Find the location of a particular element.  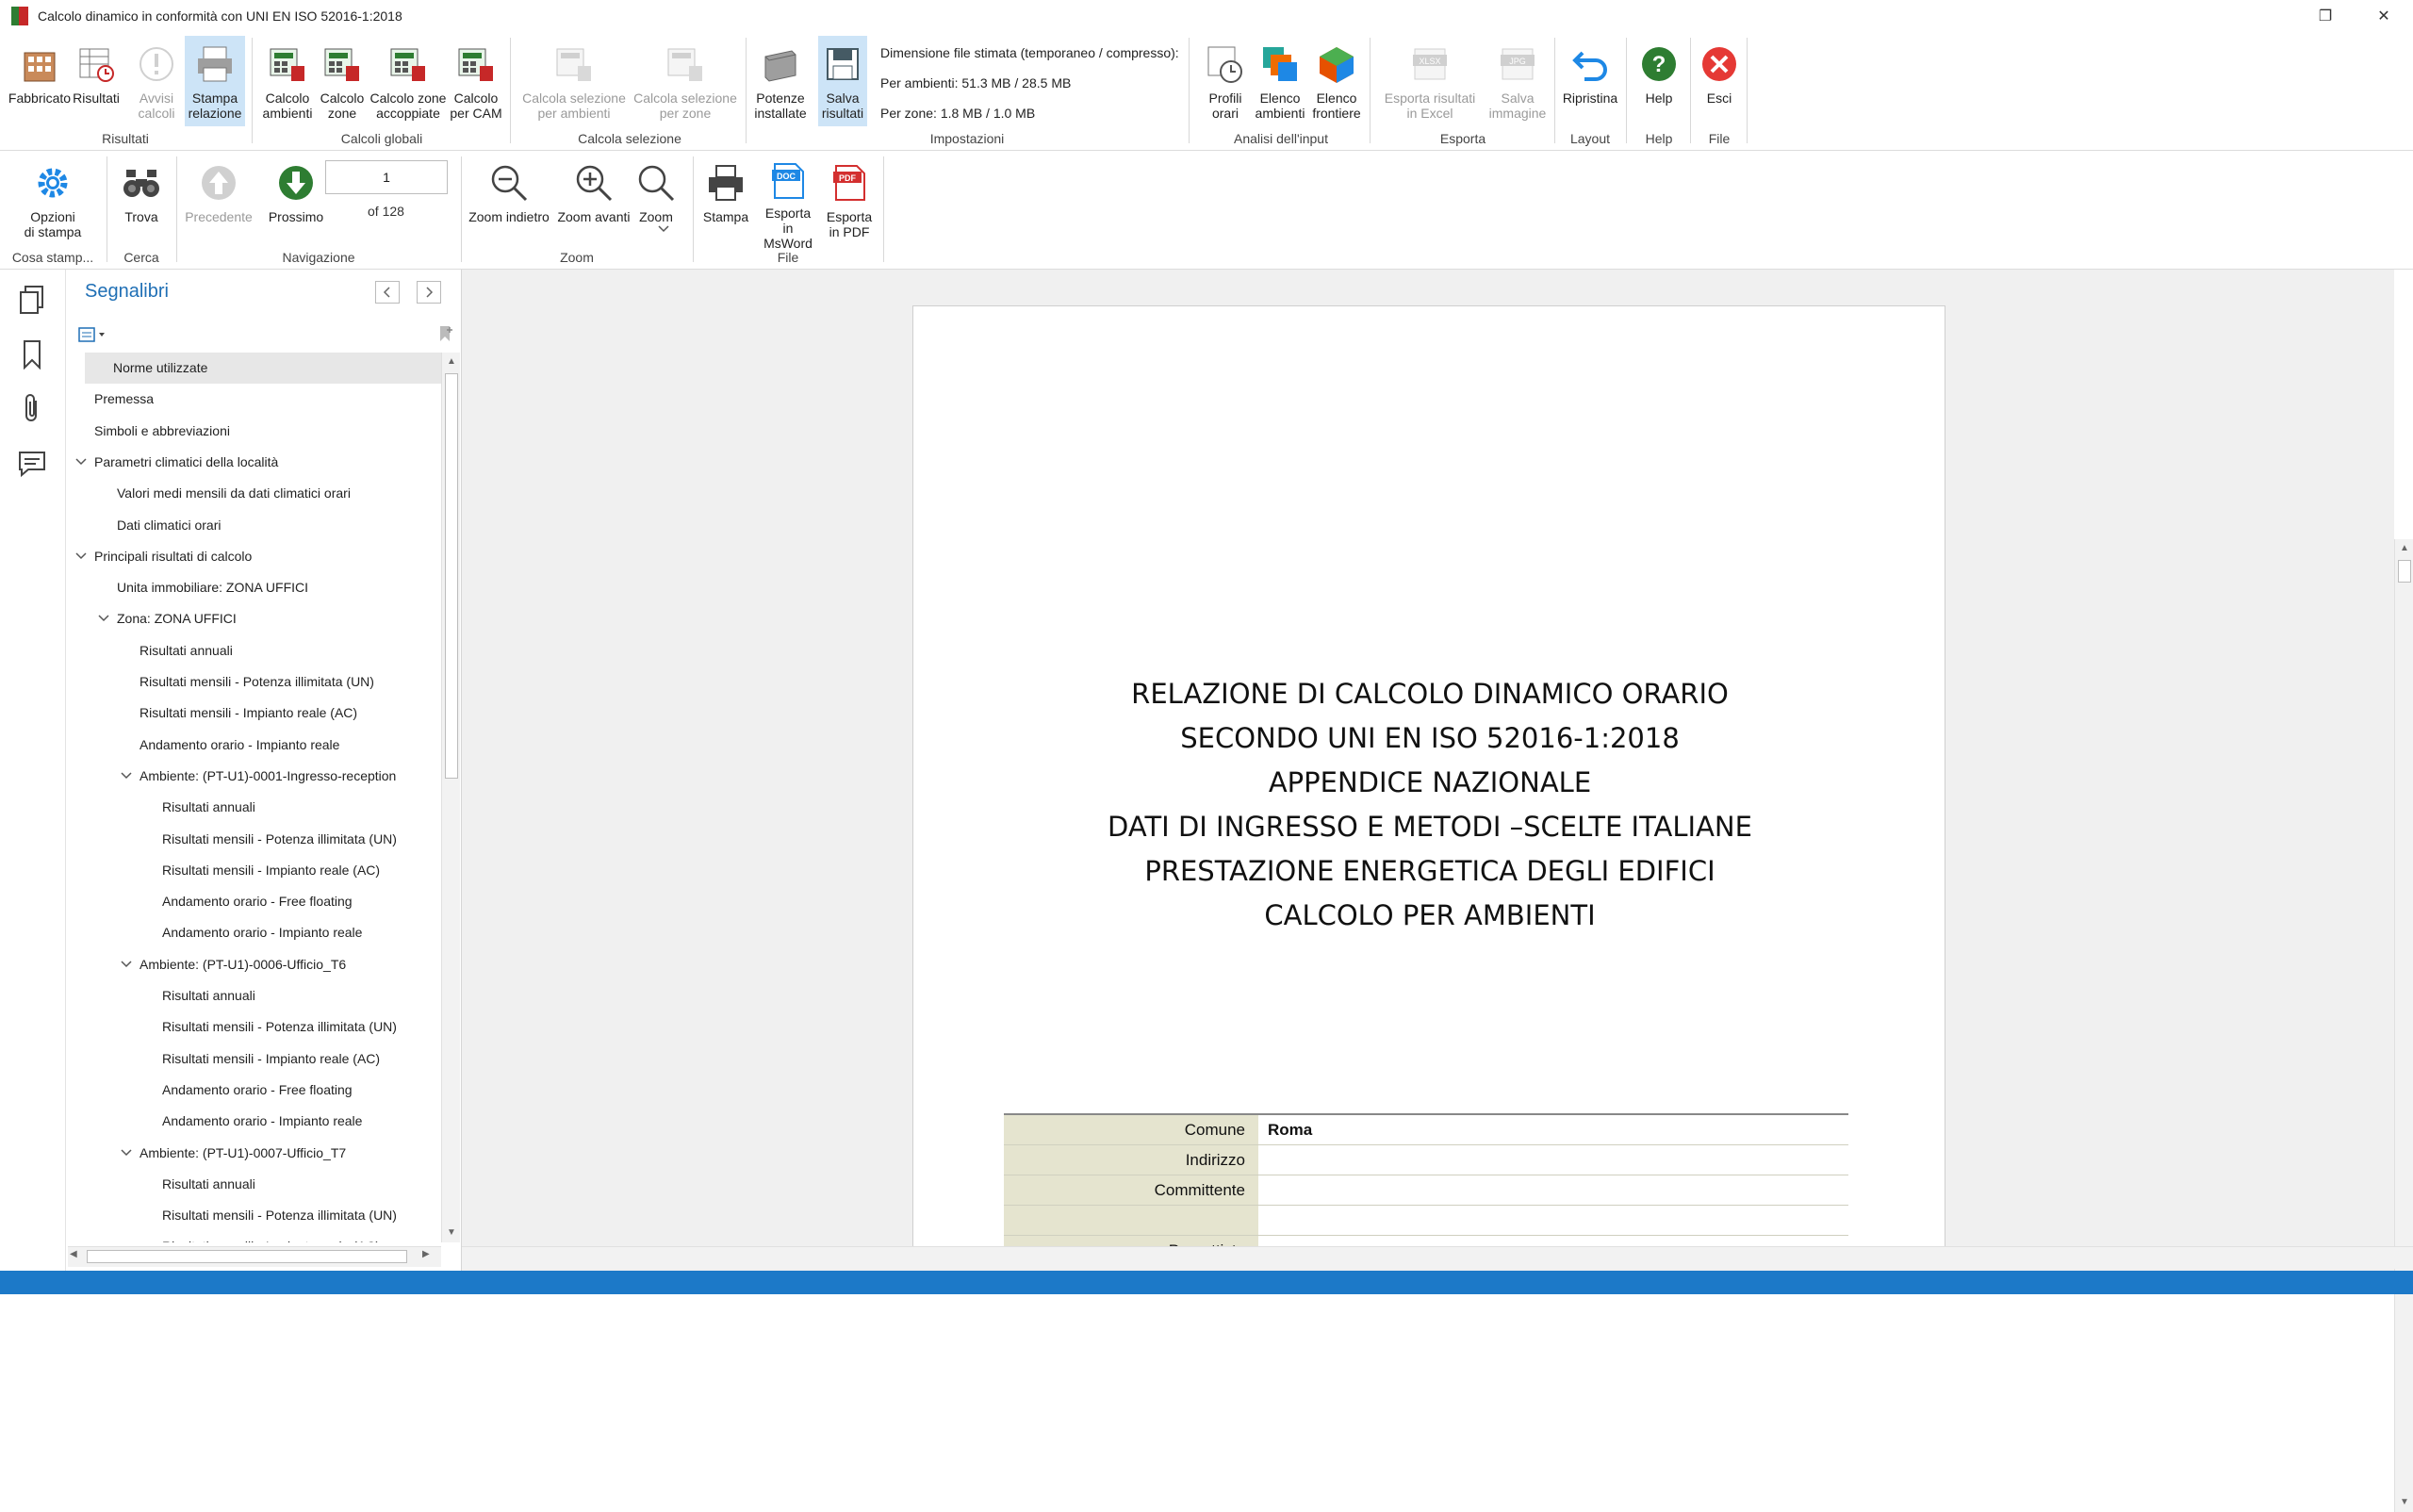

risultati-button: Risultati is located at coordinates (96, 81).